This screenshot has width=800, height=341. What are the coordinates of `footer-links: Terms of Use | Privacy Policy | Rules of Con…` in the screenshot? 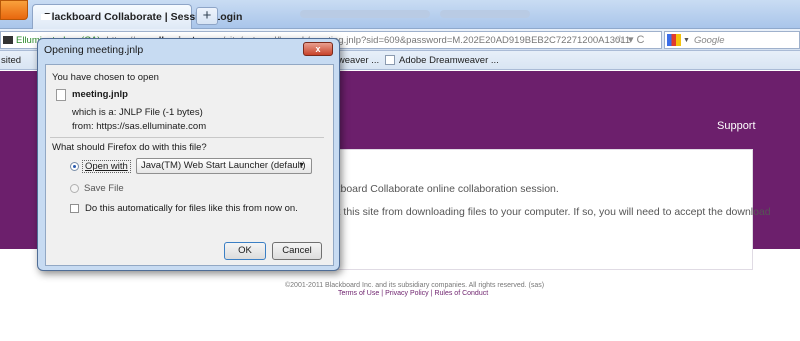 It's located at (413, 293).